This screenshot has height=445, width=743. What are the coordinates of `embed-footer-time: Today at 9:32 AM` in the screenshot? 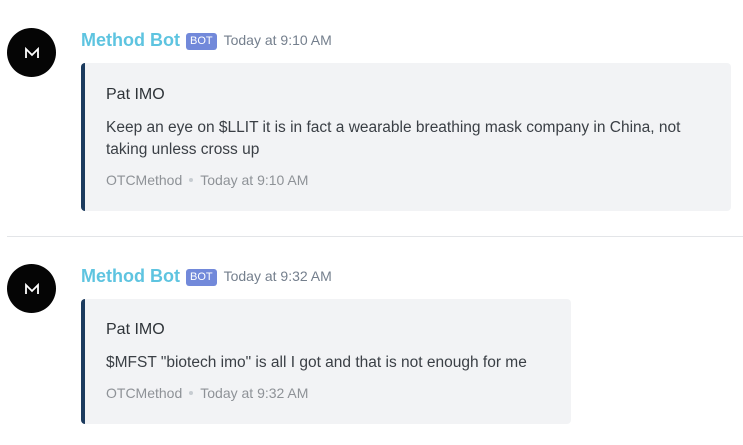 It's located at (254, 393).